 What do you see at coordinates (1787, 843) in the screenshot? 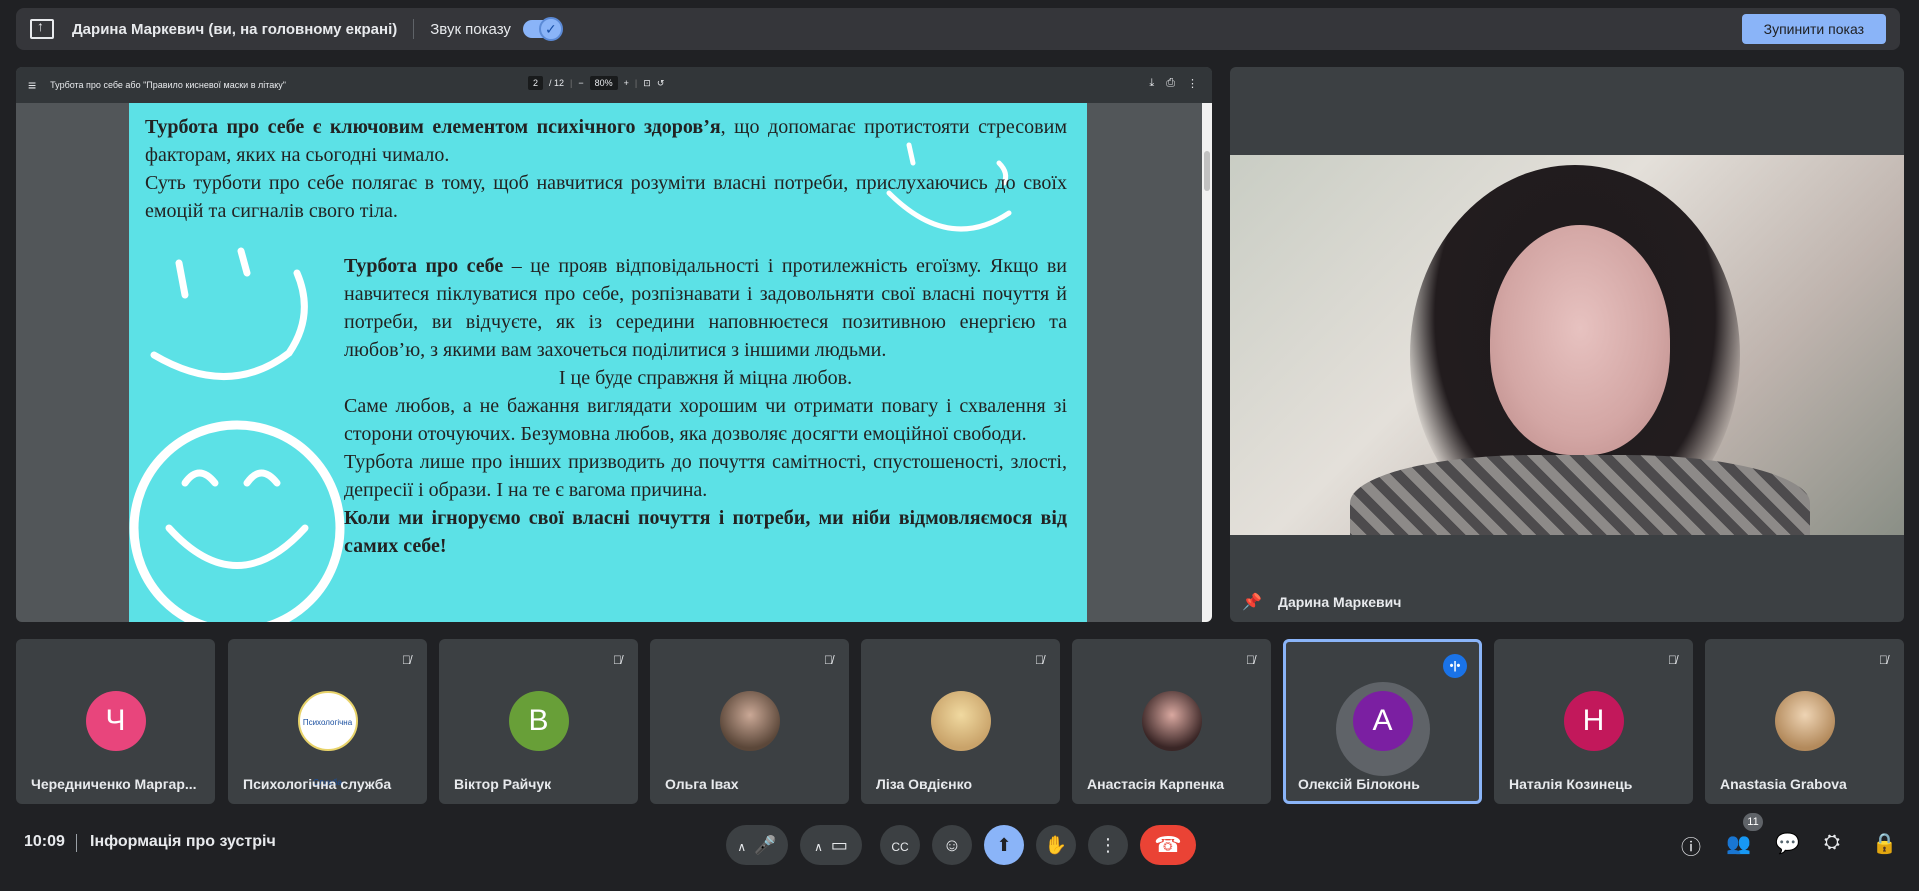
I see `chat-icon: 💬` at bounding box center [1787, 843].